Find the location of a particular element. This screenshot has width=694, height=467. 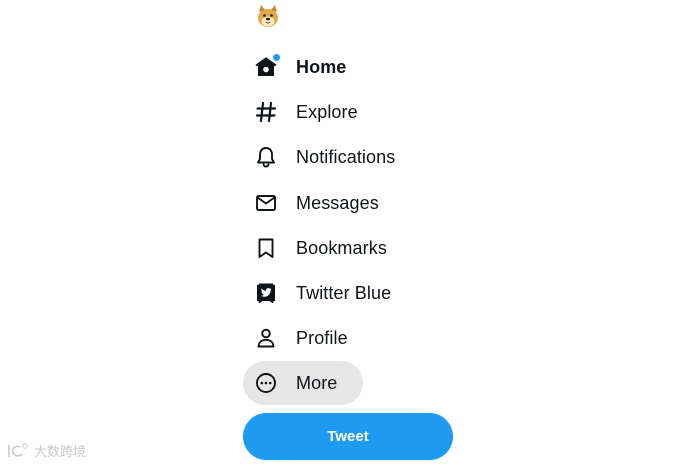

sidebar-item-home: Home is located at coordinates (301, 67).